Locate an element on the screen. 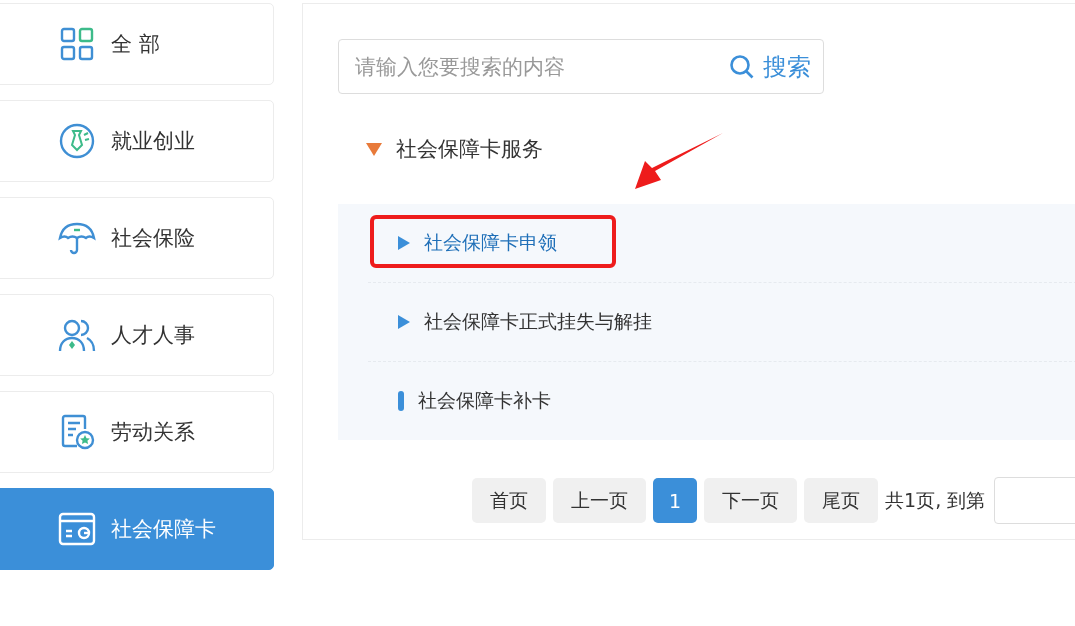  tree-item-link: 社会保障卡申领 is located at coordinates (490, 243).